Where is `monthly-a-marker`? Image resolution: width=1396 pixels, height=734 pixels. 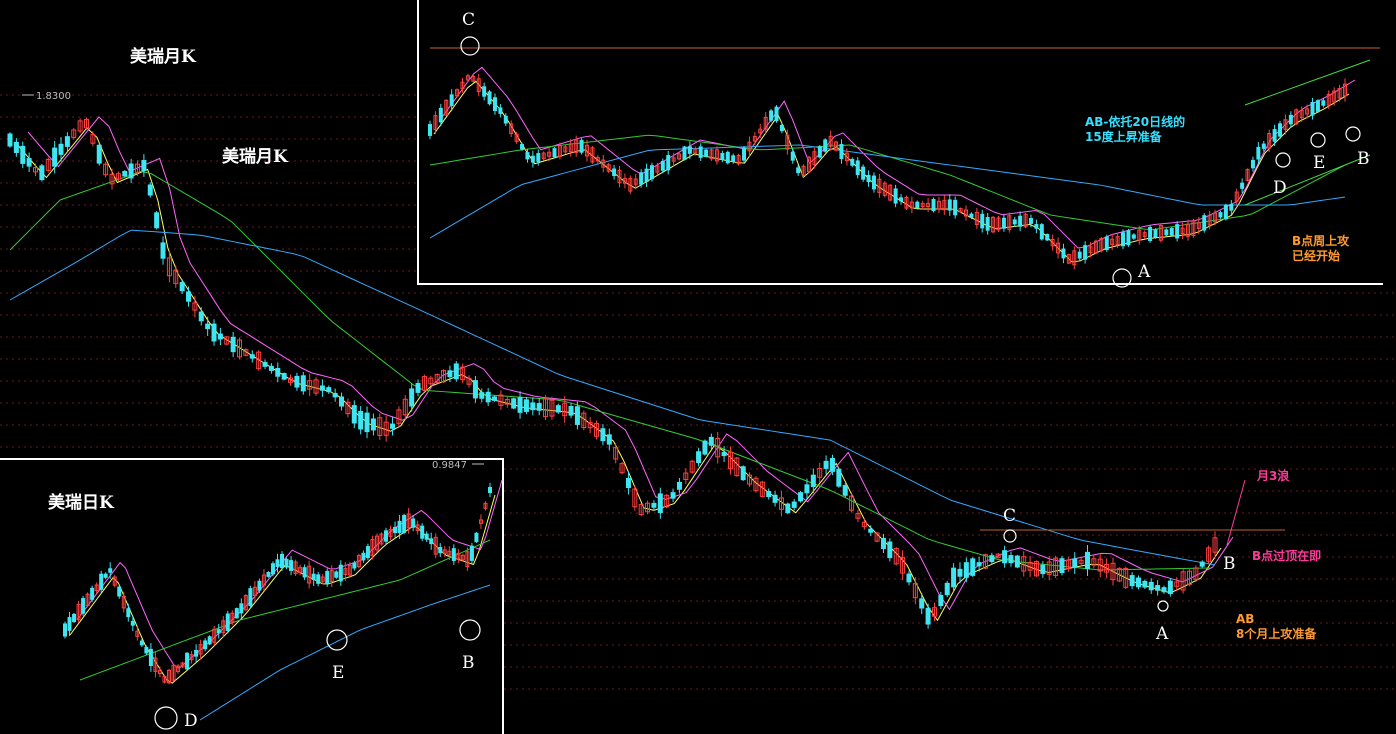
monthly-a-marker is located at coordinates (1163, 606).